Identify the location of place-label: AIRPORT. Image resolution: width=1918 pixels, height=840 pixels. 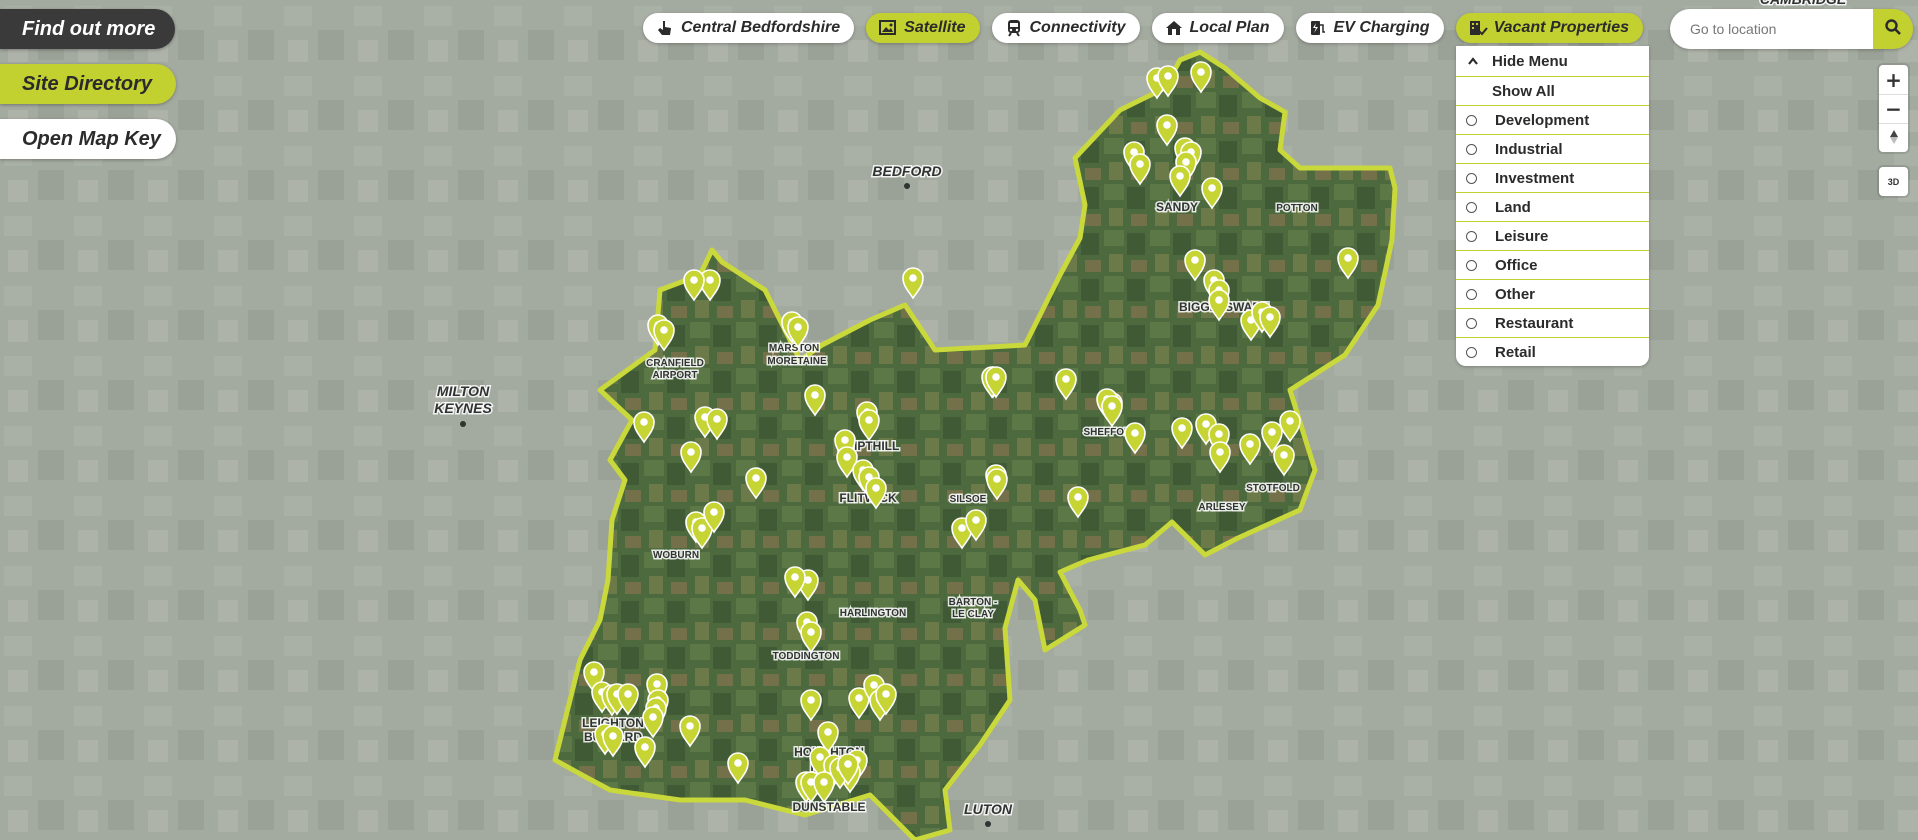
(675, 375).